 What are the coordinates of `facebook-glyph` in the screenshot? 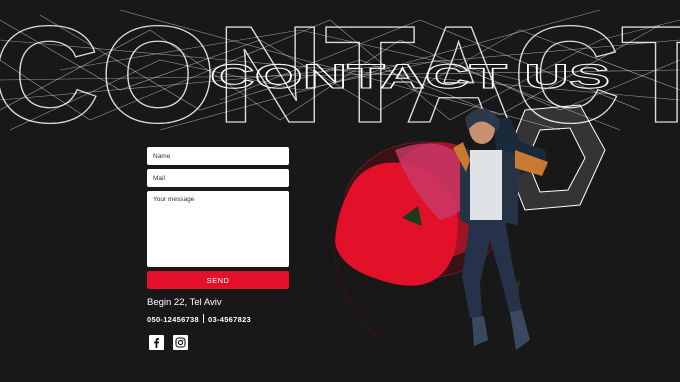 It's located at (156, 343).